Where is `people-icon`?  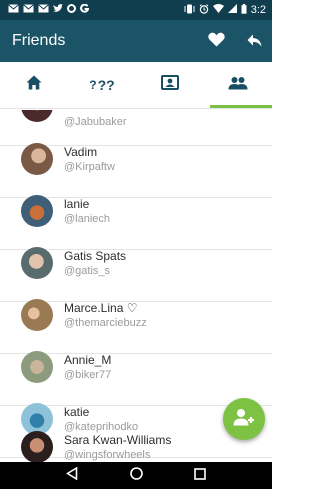
people-icon is located at coordinates (238, 85).